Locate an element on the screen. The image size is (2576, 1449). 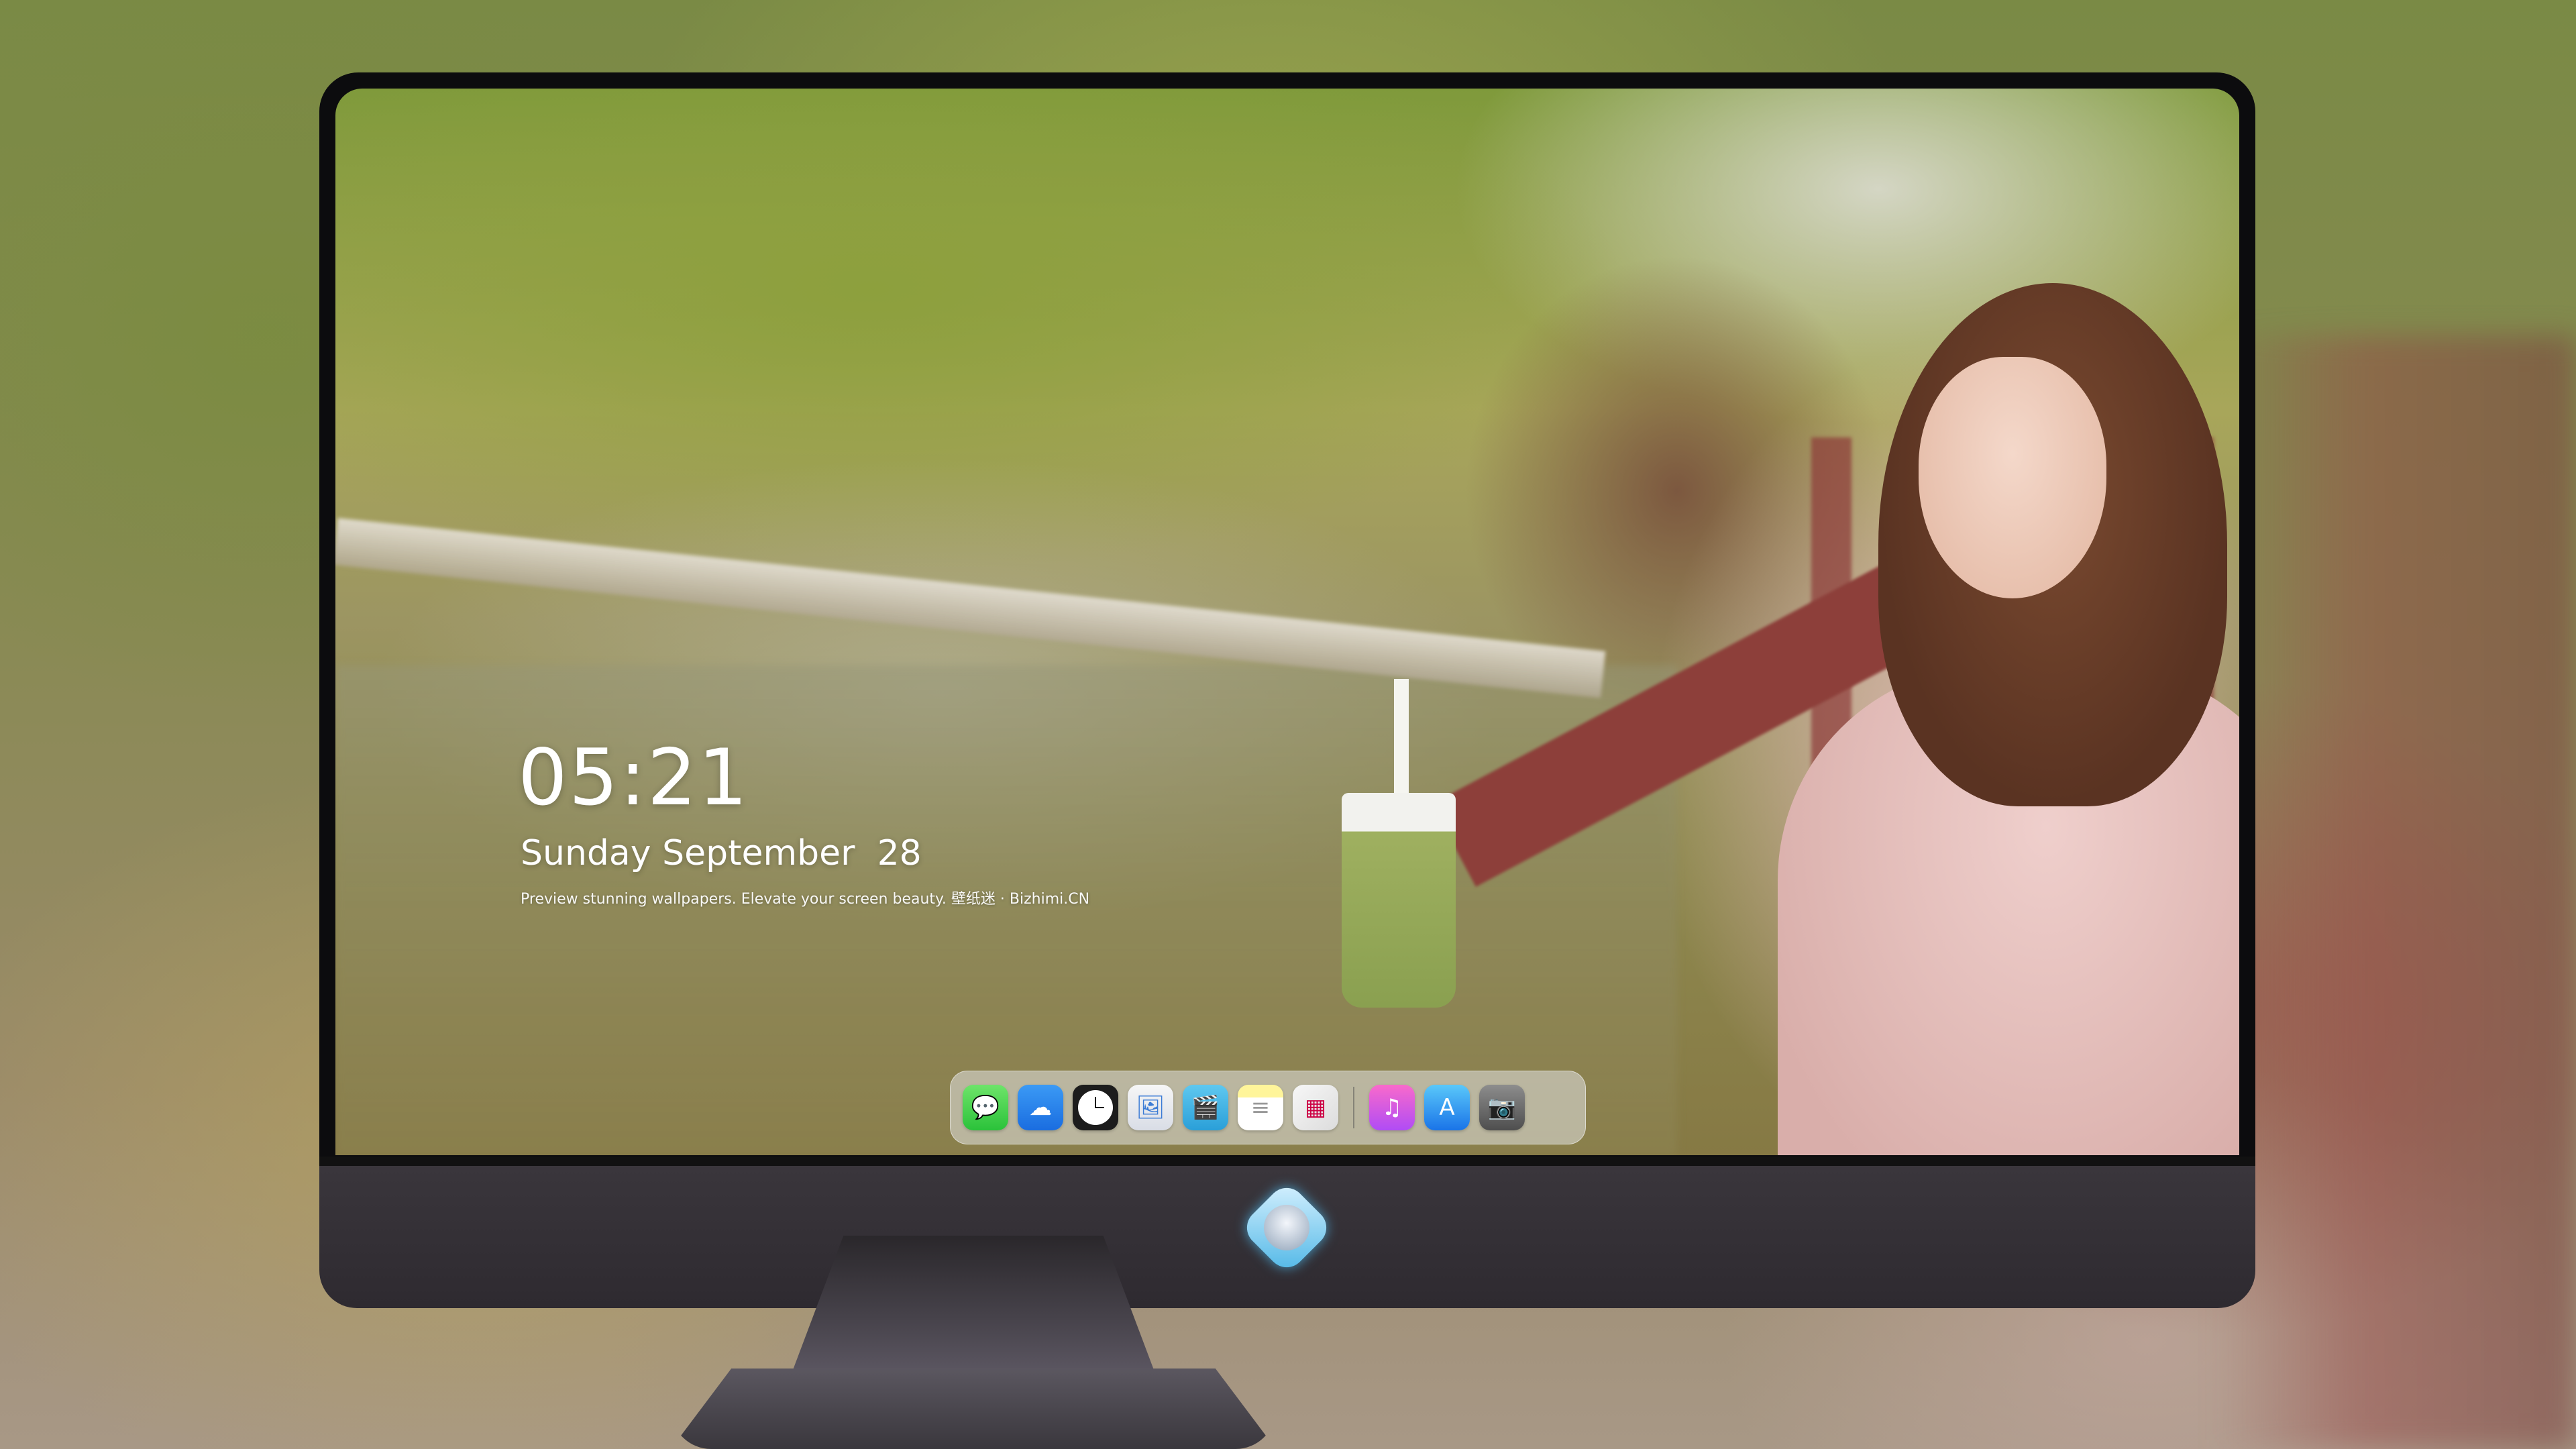
music-icon: ♫ is located at coordinates (1392, 1107).